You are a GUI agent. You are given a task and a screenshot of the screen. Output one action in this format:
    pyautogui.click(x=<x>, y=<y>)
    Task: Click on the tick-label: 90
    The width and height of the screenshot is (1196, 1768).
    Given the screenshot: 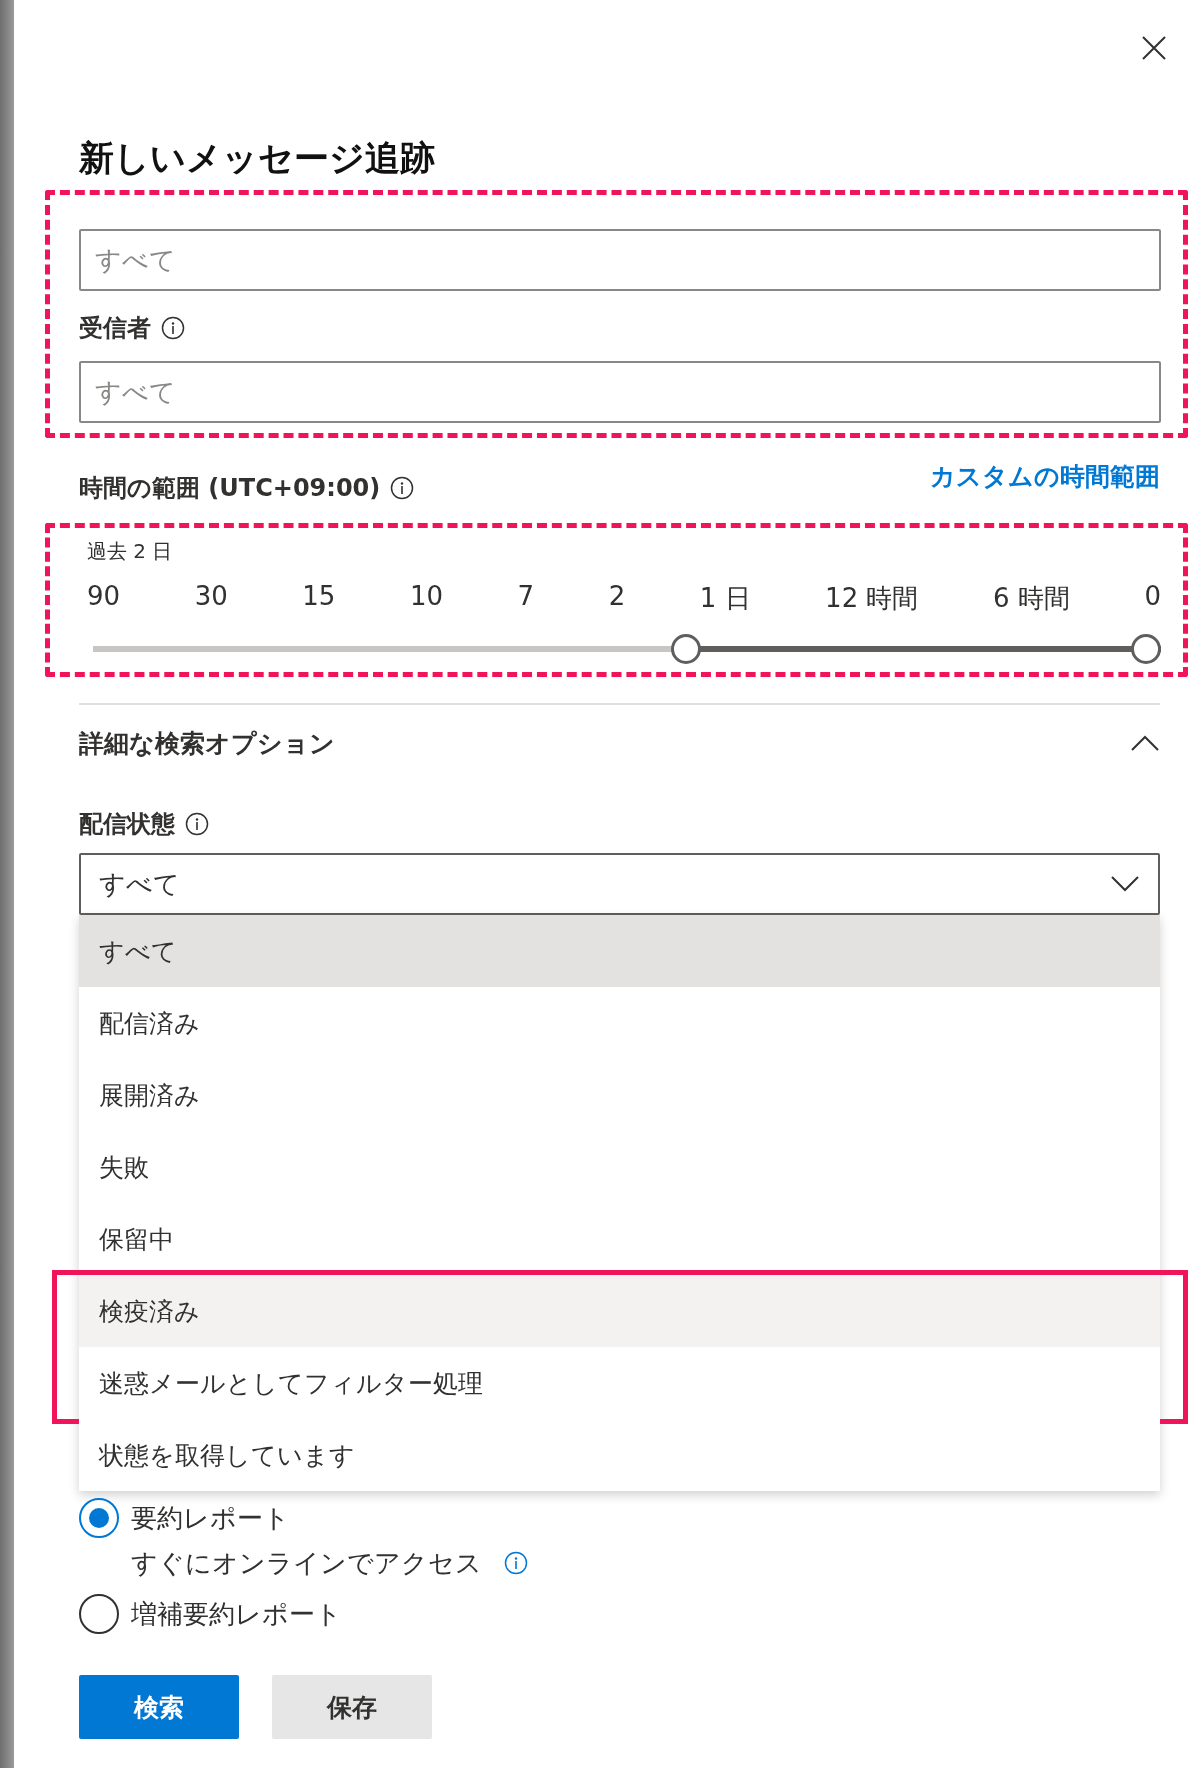 What is the action you would take?
    pyautogui.click(x=104, y=597)
    